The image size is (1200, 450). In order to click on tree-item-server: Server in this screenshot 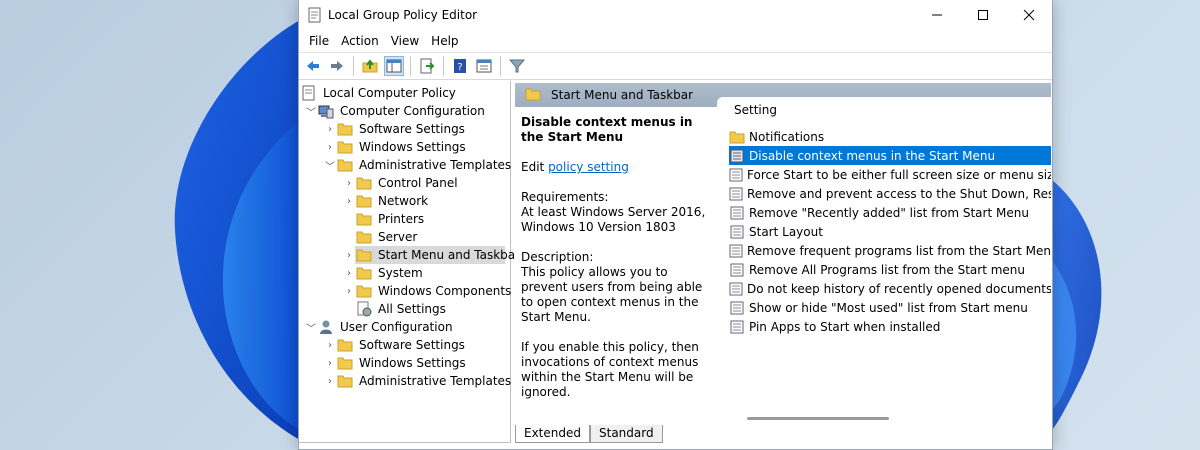, I will do `click(387, 237)`.